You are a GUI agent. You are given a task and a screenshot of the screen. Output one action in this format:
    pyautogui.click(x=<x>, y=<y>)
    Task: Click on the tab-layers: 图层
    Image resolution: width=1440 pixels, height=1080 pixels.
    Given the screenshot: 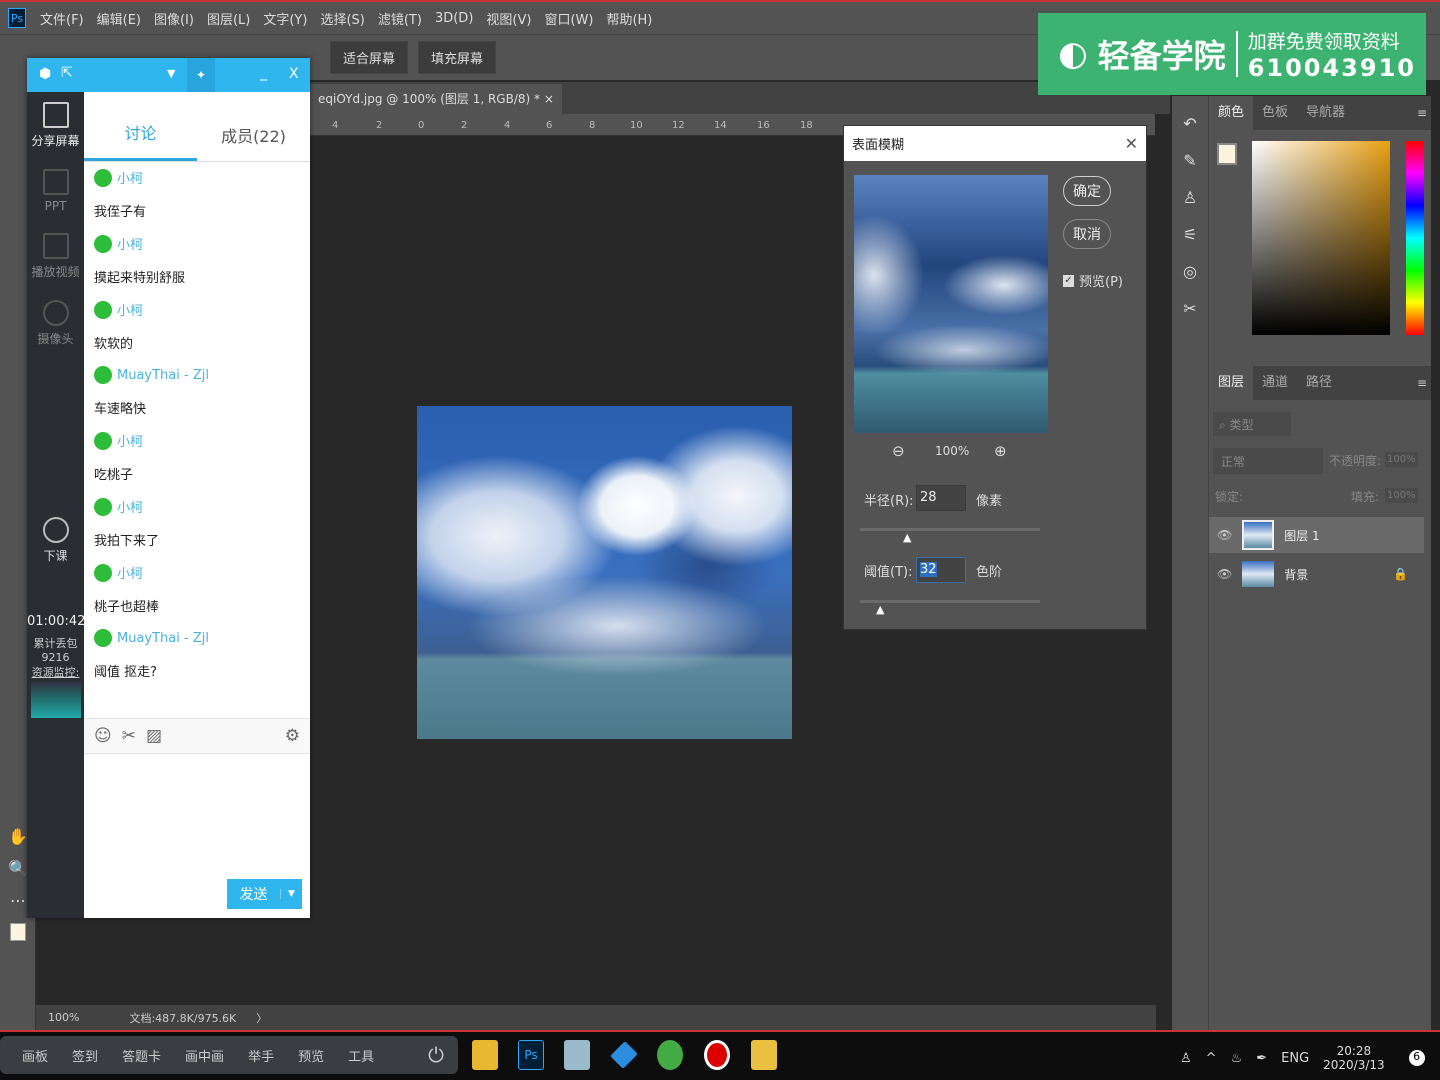 What is the action you would take?
    pyautogui.click(x=1231, y=383)
    